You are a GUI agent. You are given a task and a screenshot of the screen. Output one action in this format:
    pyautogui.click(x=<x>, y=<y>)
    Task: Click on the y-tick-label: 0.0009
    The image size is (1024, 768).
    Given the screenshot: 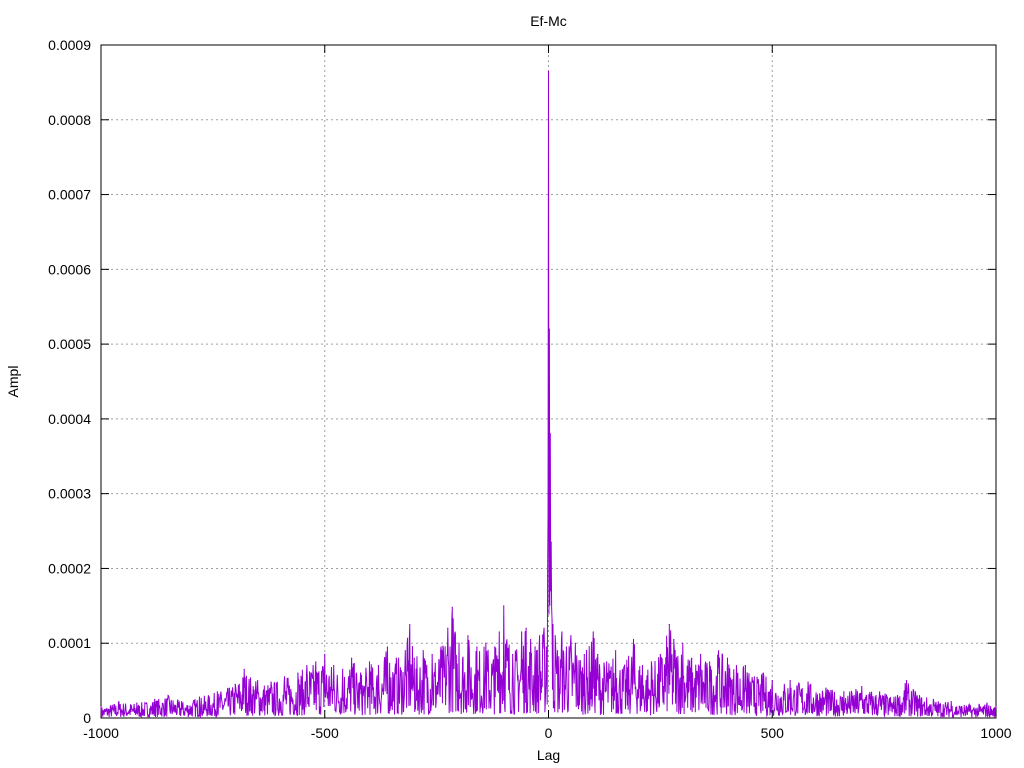 What is the action you would take?
    pyautogui.click(x=69, y=45)
    